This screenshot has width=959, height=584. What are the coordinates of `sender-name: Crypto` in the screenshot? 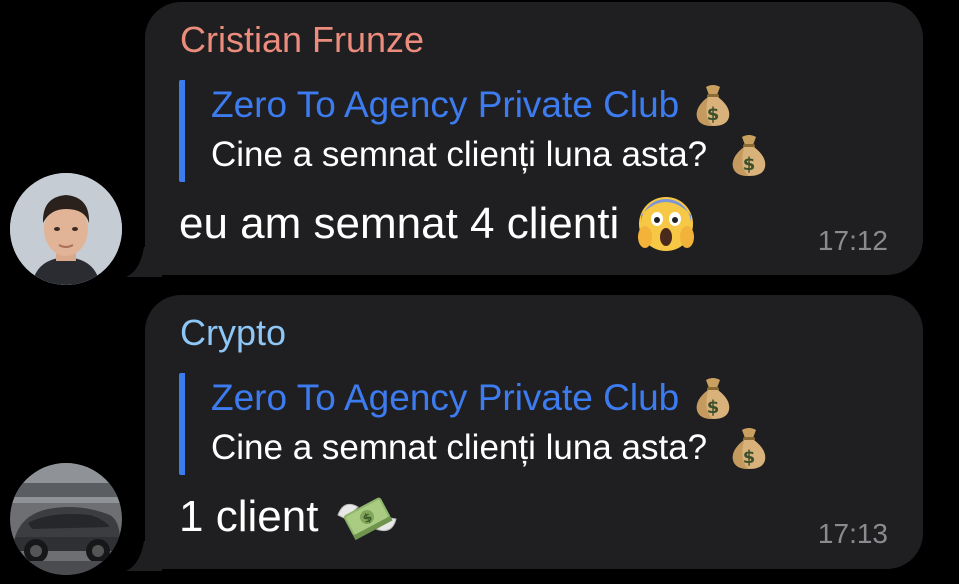 It's located at (233, 333).